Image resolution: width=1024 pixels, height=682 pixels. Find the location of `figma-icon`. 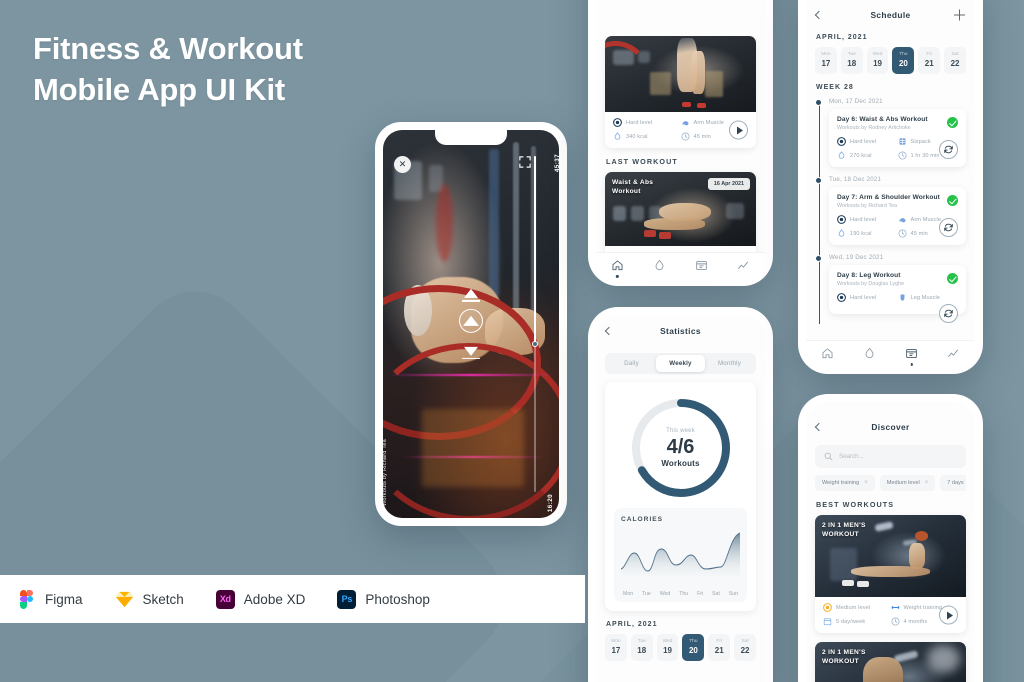

figma-icon is located at coordinates (26, 599).